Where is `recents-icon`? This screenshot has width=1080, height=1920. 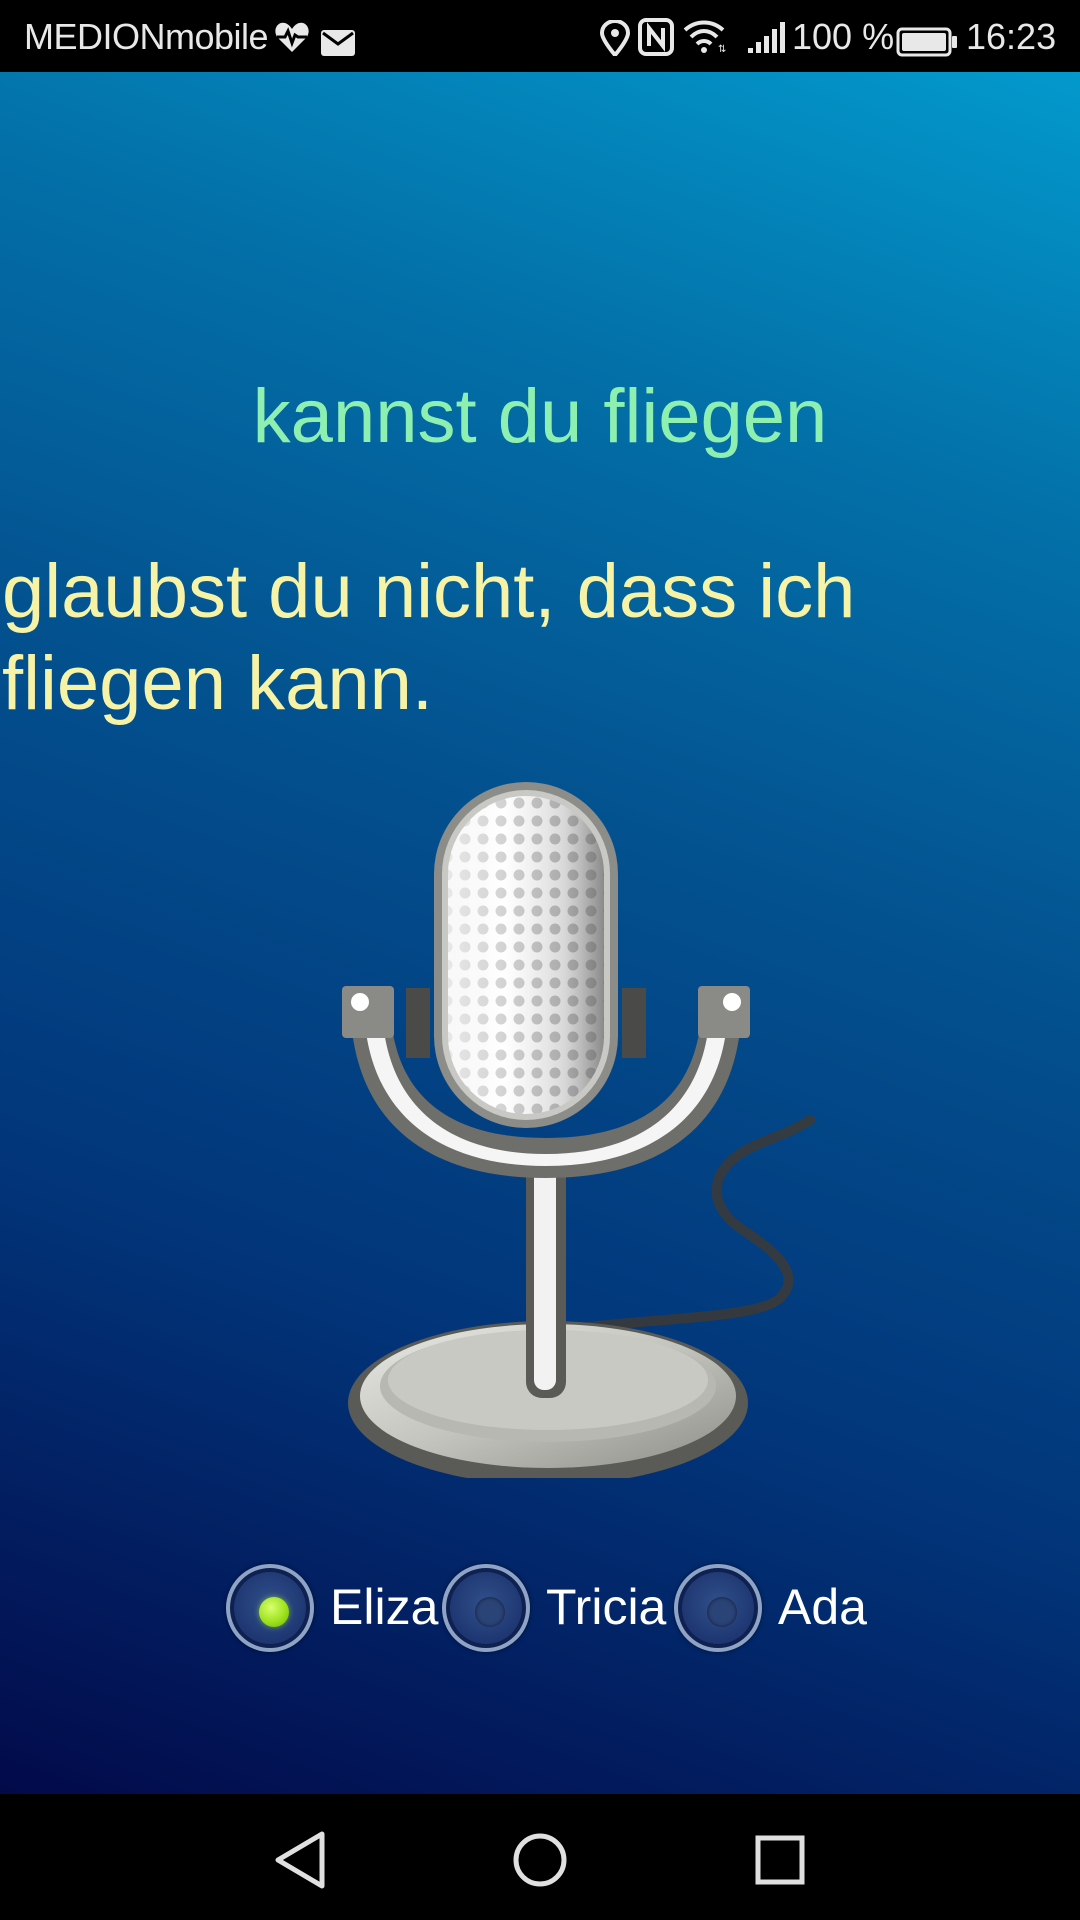
recents-icon is located at coordinates (780, 1860).